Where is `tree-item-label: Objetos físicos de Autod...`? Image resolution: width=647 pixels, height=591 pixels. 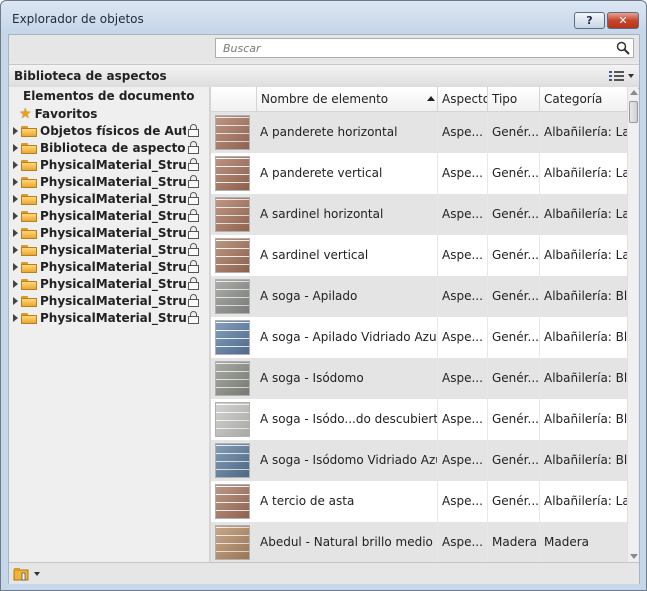
tree-item-label: Objetos físicos de Autod... is located at coordinates (113, 130).